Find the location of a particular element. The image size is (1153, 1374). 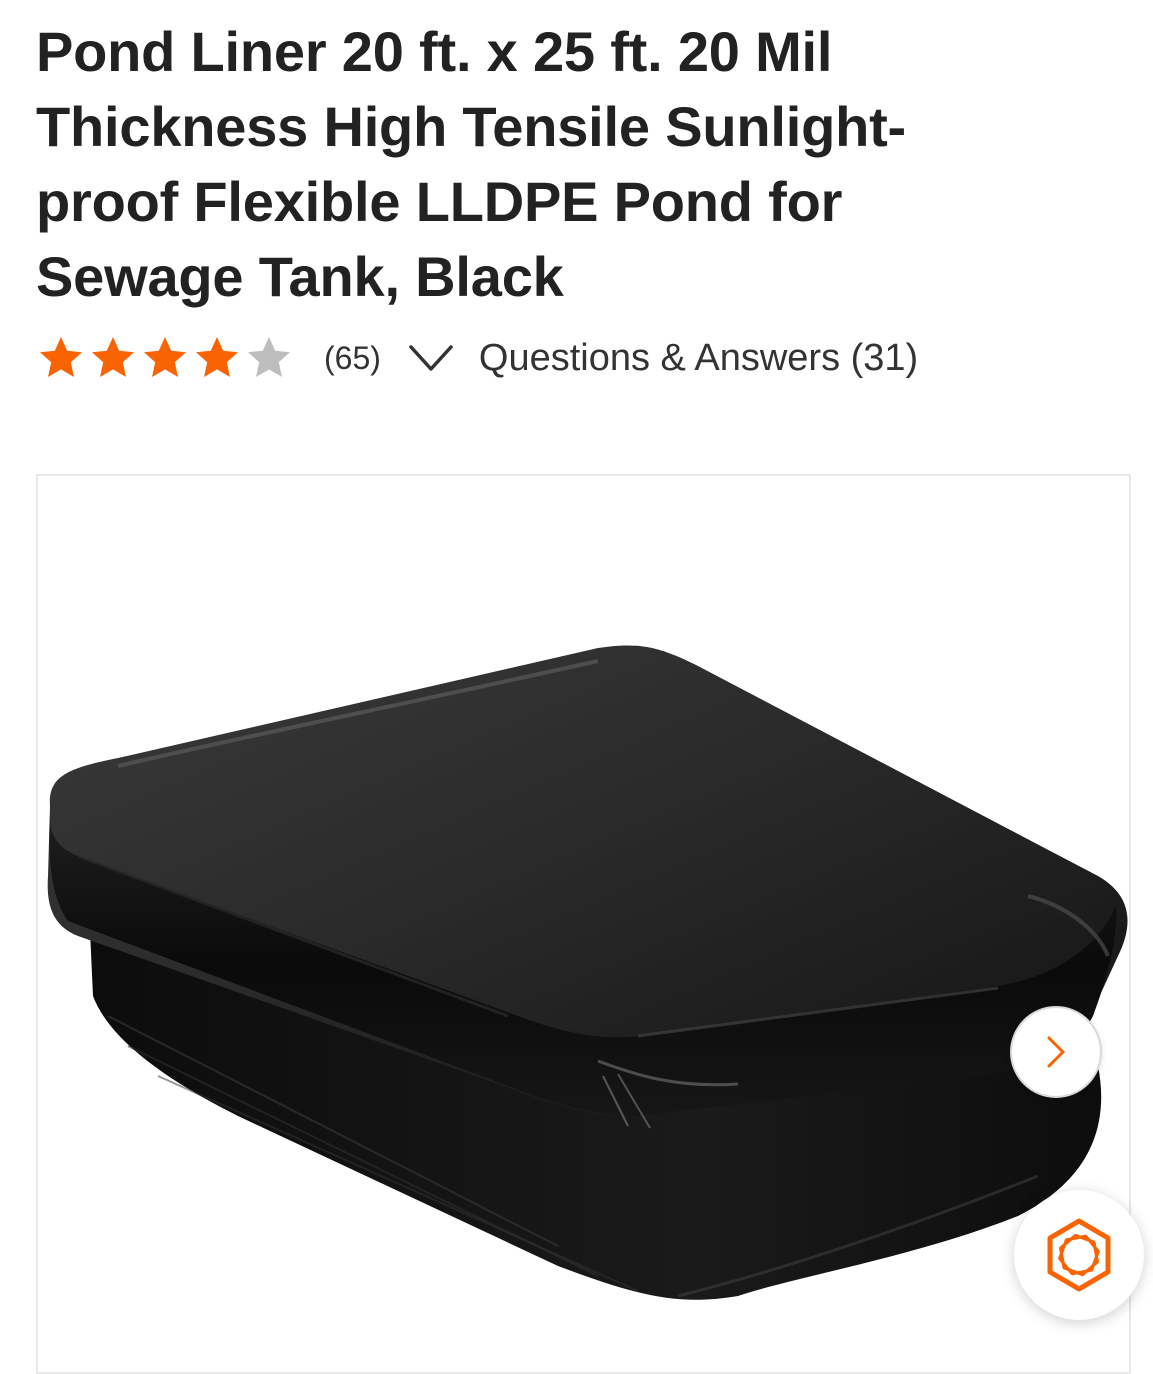

hexagon-assistant-icon is located at coordinates (1079, 1255).